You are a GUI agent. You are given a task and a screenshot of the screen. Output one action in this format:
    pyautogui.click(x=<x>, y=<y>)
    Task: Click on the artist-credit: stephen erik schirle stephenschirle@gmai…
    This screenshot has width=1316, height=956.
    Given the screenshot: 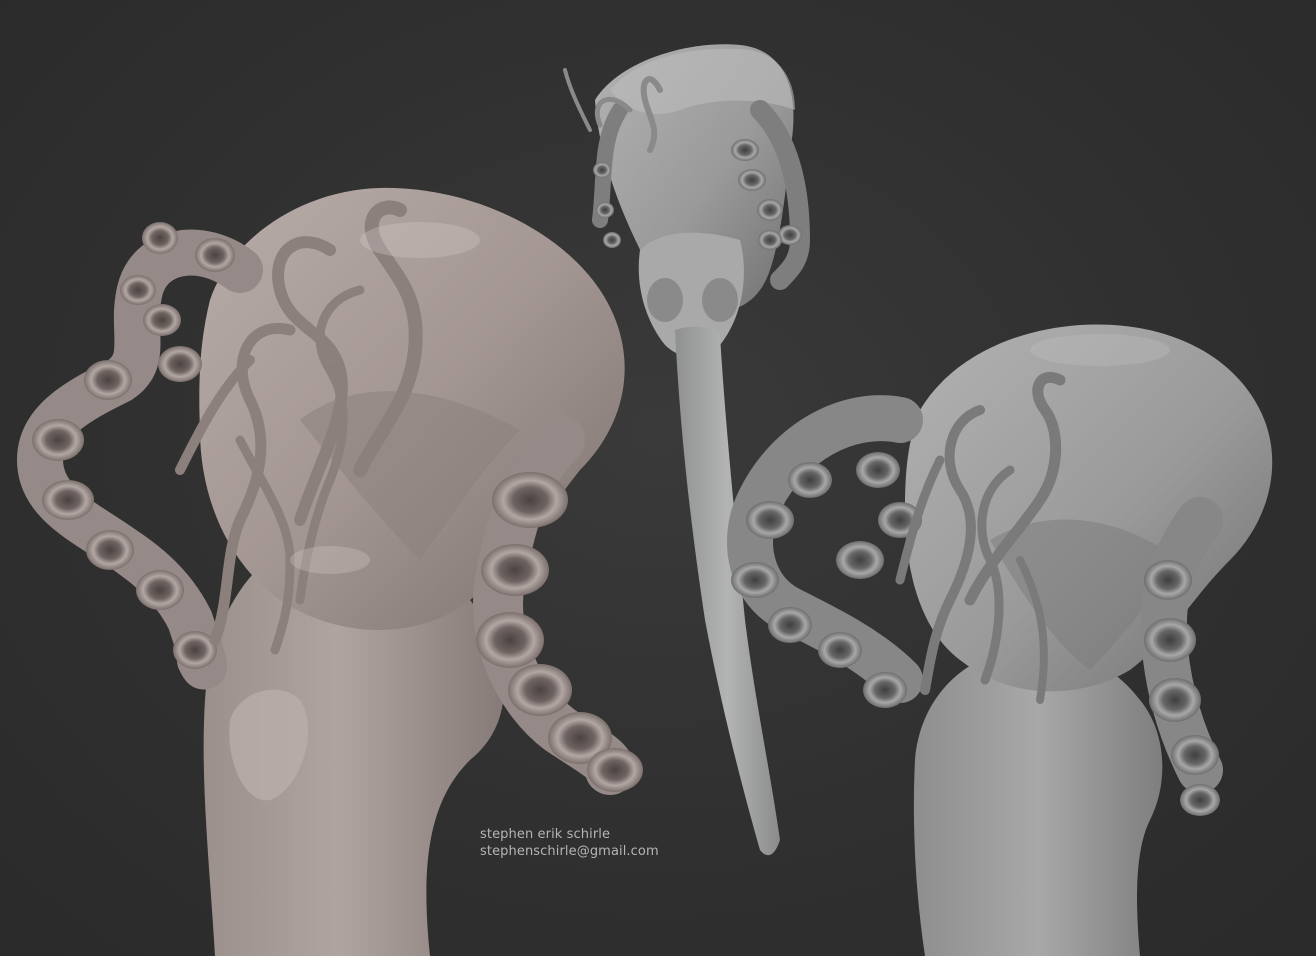 What is the action you would take?
    pyautogui.click(x=569, y=843)
    